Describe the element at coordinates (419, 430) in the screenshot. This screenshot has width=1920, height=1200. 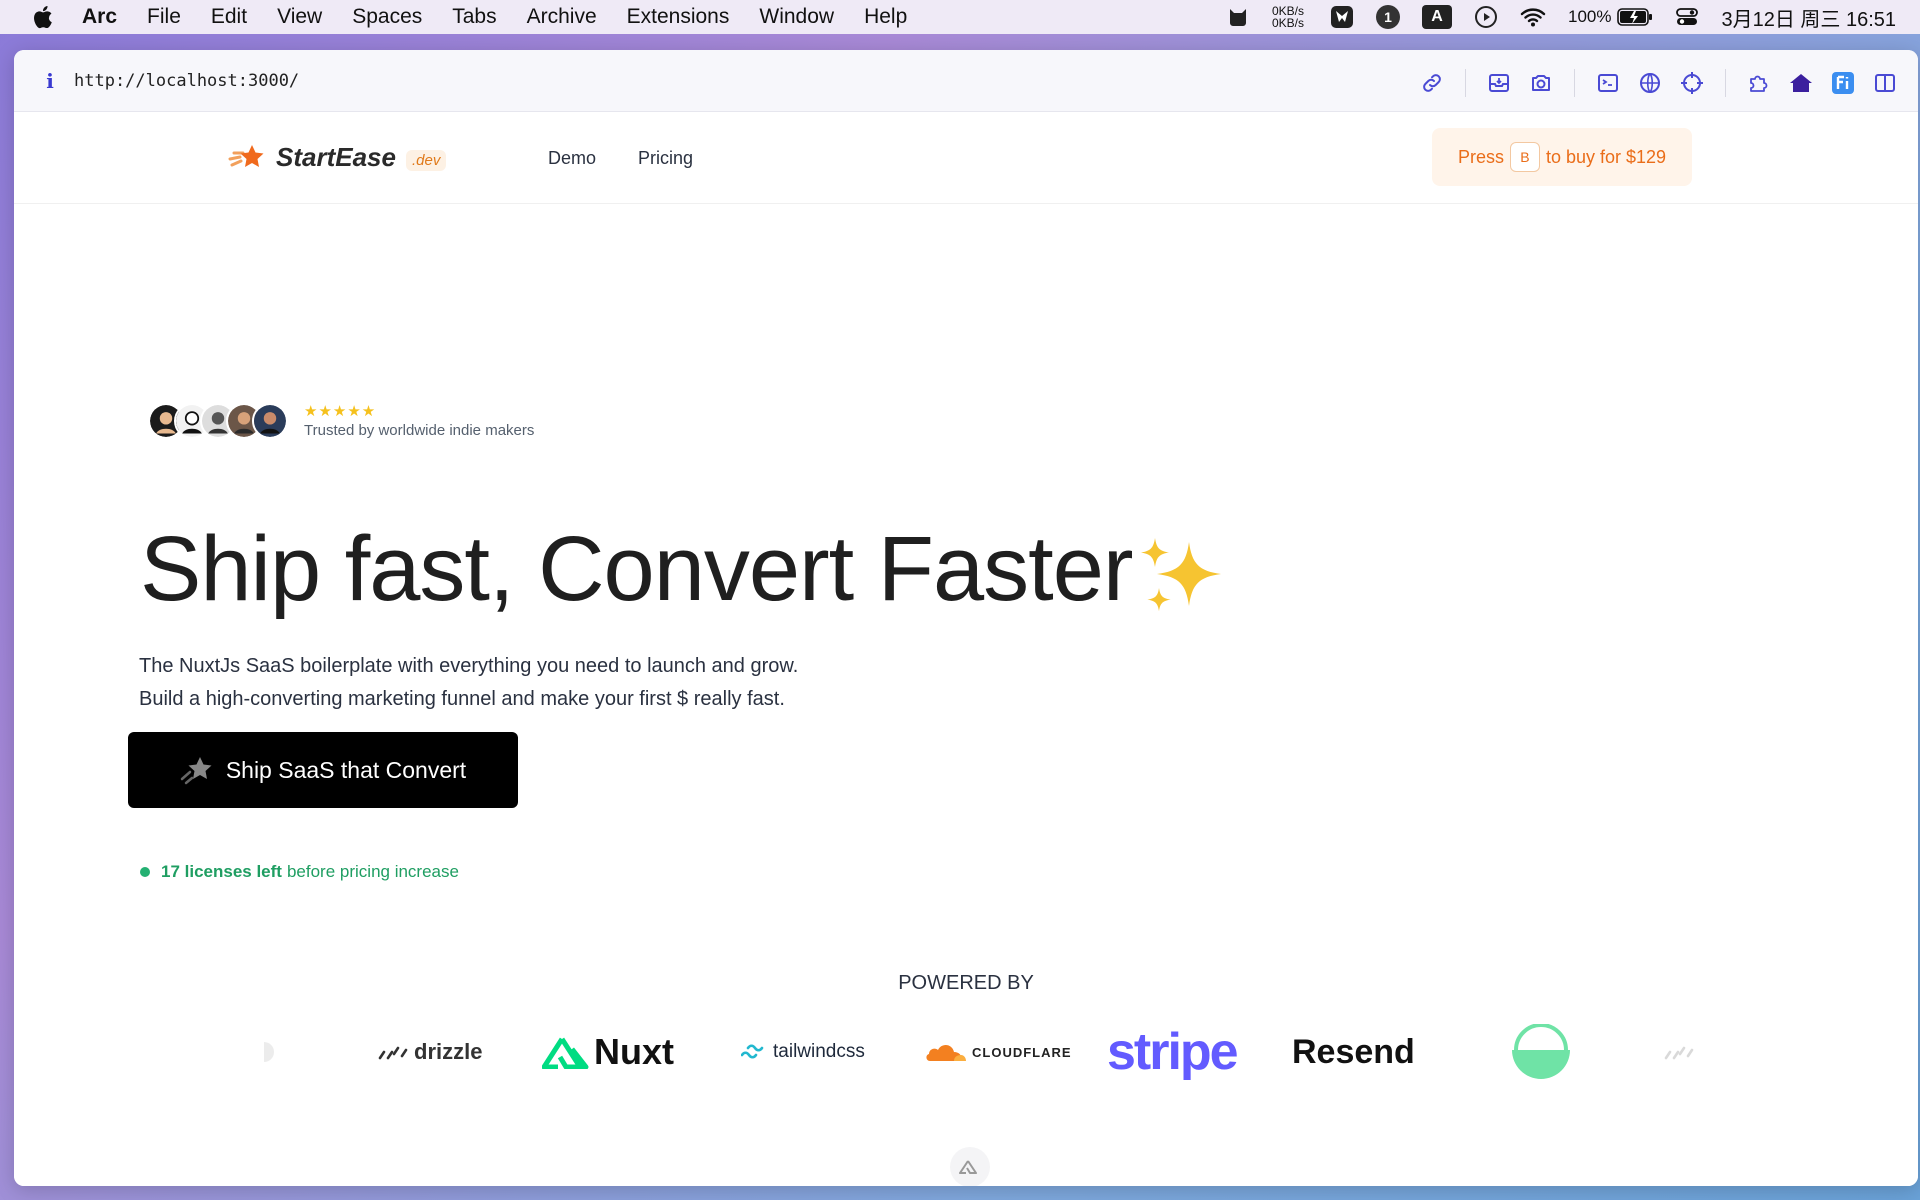
I see `trust-text: Trusted by worldwide indie makers` at that location.